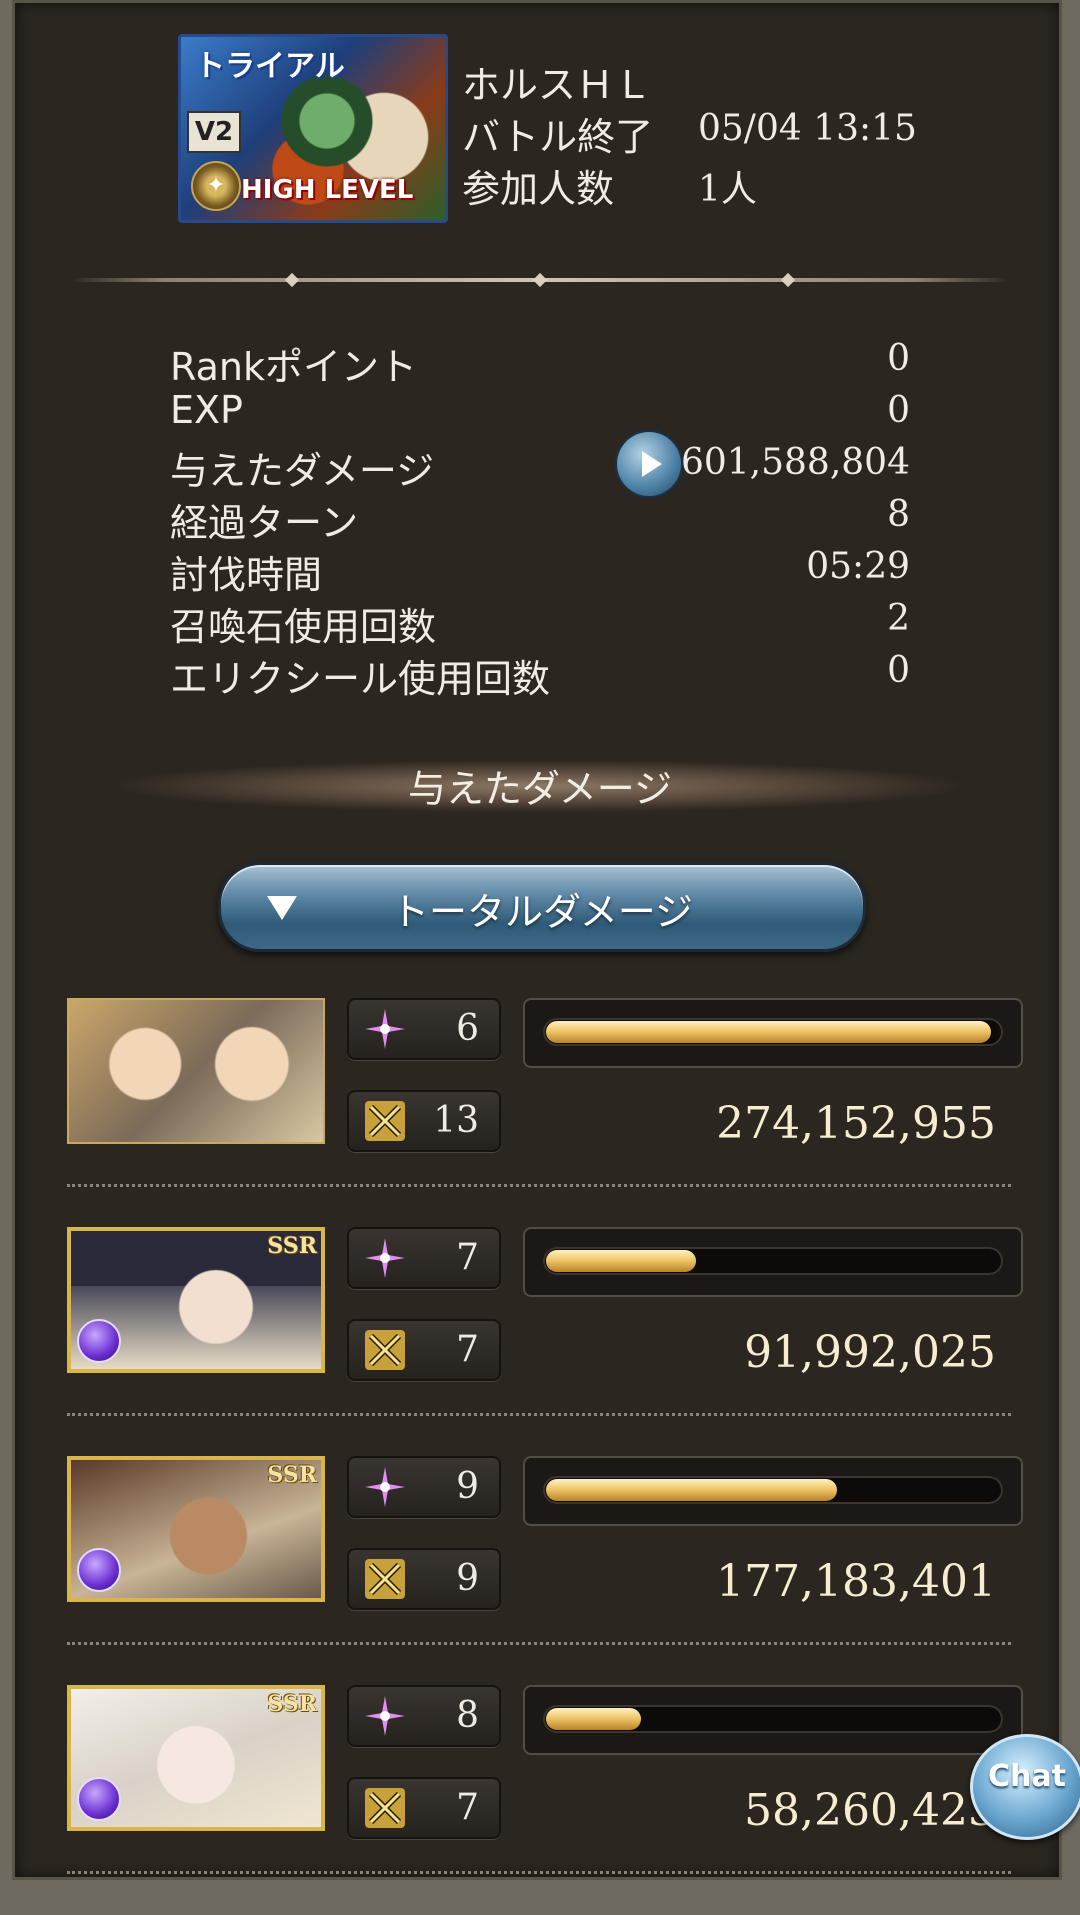 This screenshot has width=1080, height=1915. I want to click on attack-count: 13, so click(456, 1120).